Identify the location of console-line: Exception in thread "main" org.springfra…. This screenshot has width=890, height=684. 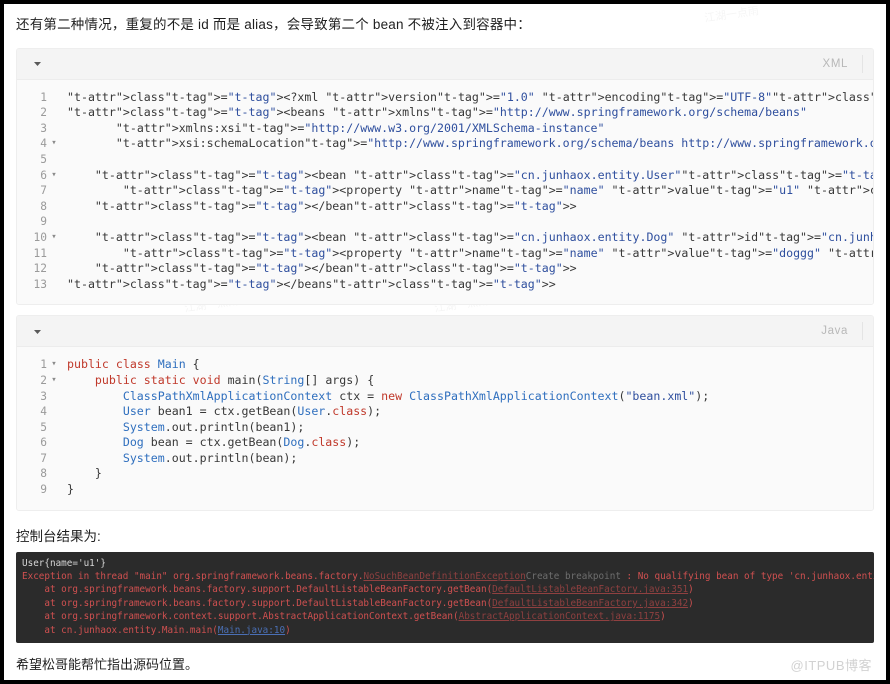
(448, 576).